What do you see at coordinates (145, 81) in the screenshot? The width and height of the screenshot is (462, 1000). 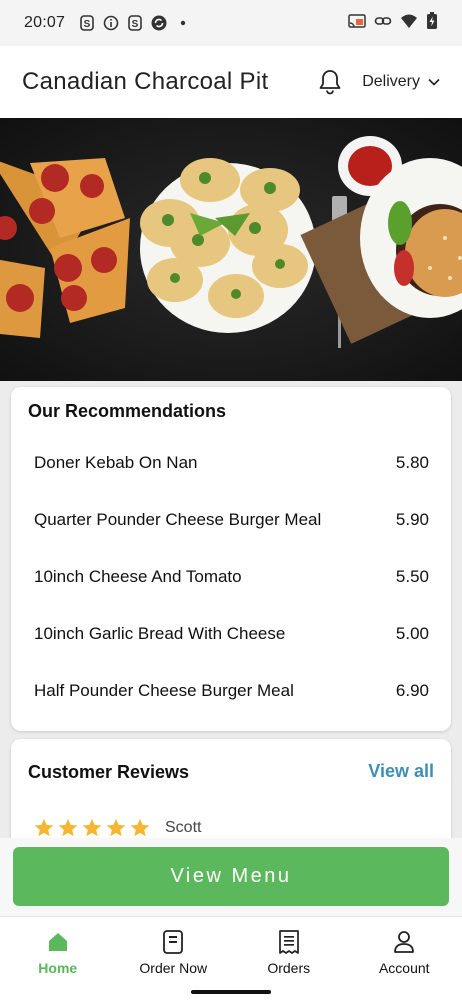 I see `restaurant-title: Canadian Charcoal Pit` at bounding box center [145, 81].